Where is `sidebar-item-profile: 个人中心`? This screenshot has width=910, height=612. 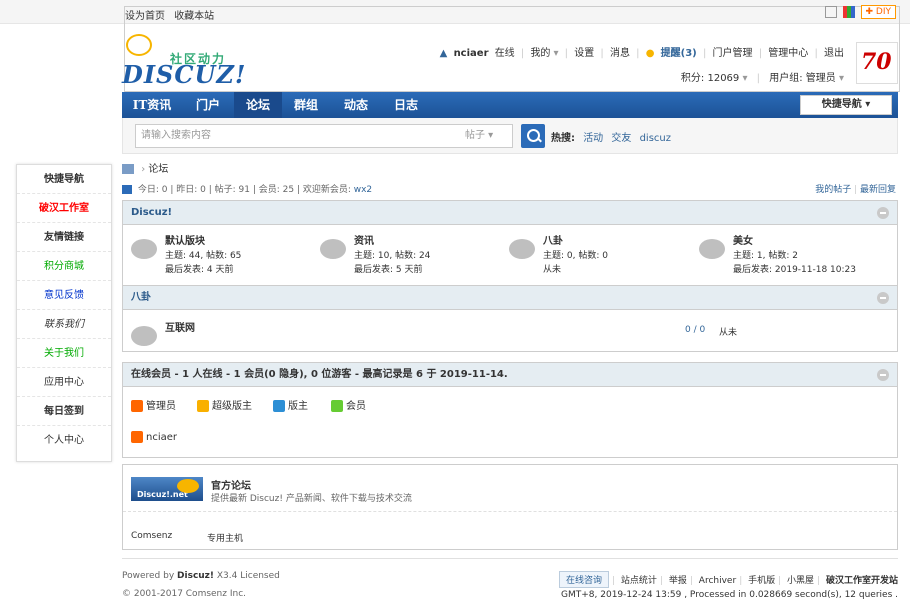 sidebar-item-profile: 个人中心 is located at coordinates (64, 440).